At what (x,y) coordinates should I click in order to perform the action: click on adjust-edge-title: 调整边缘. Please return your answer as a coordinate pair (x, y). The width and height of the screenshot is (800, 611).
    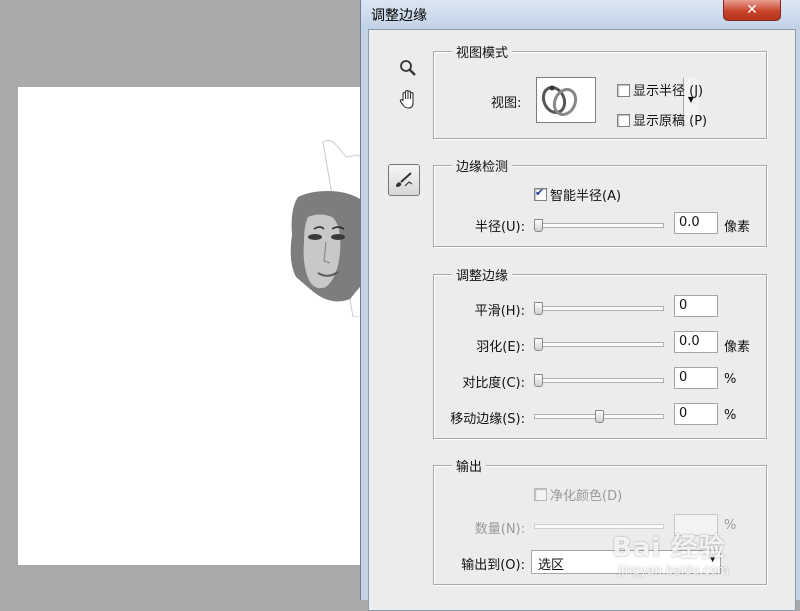
    Looking at the image, I should click on (482, 274).